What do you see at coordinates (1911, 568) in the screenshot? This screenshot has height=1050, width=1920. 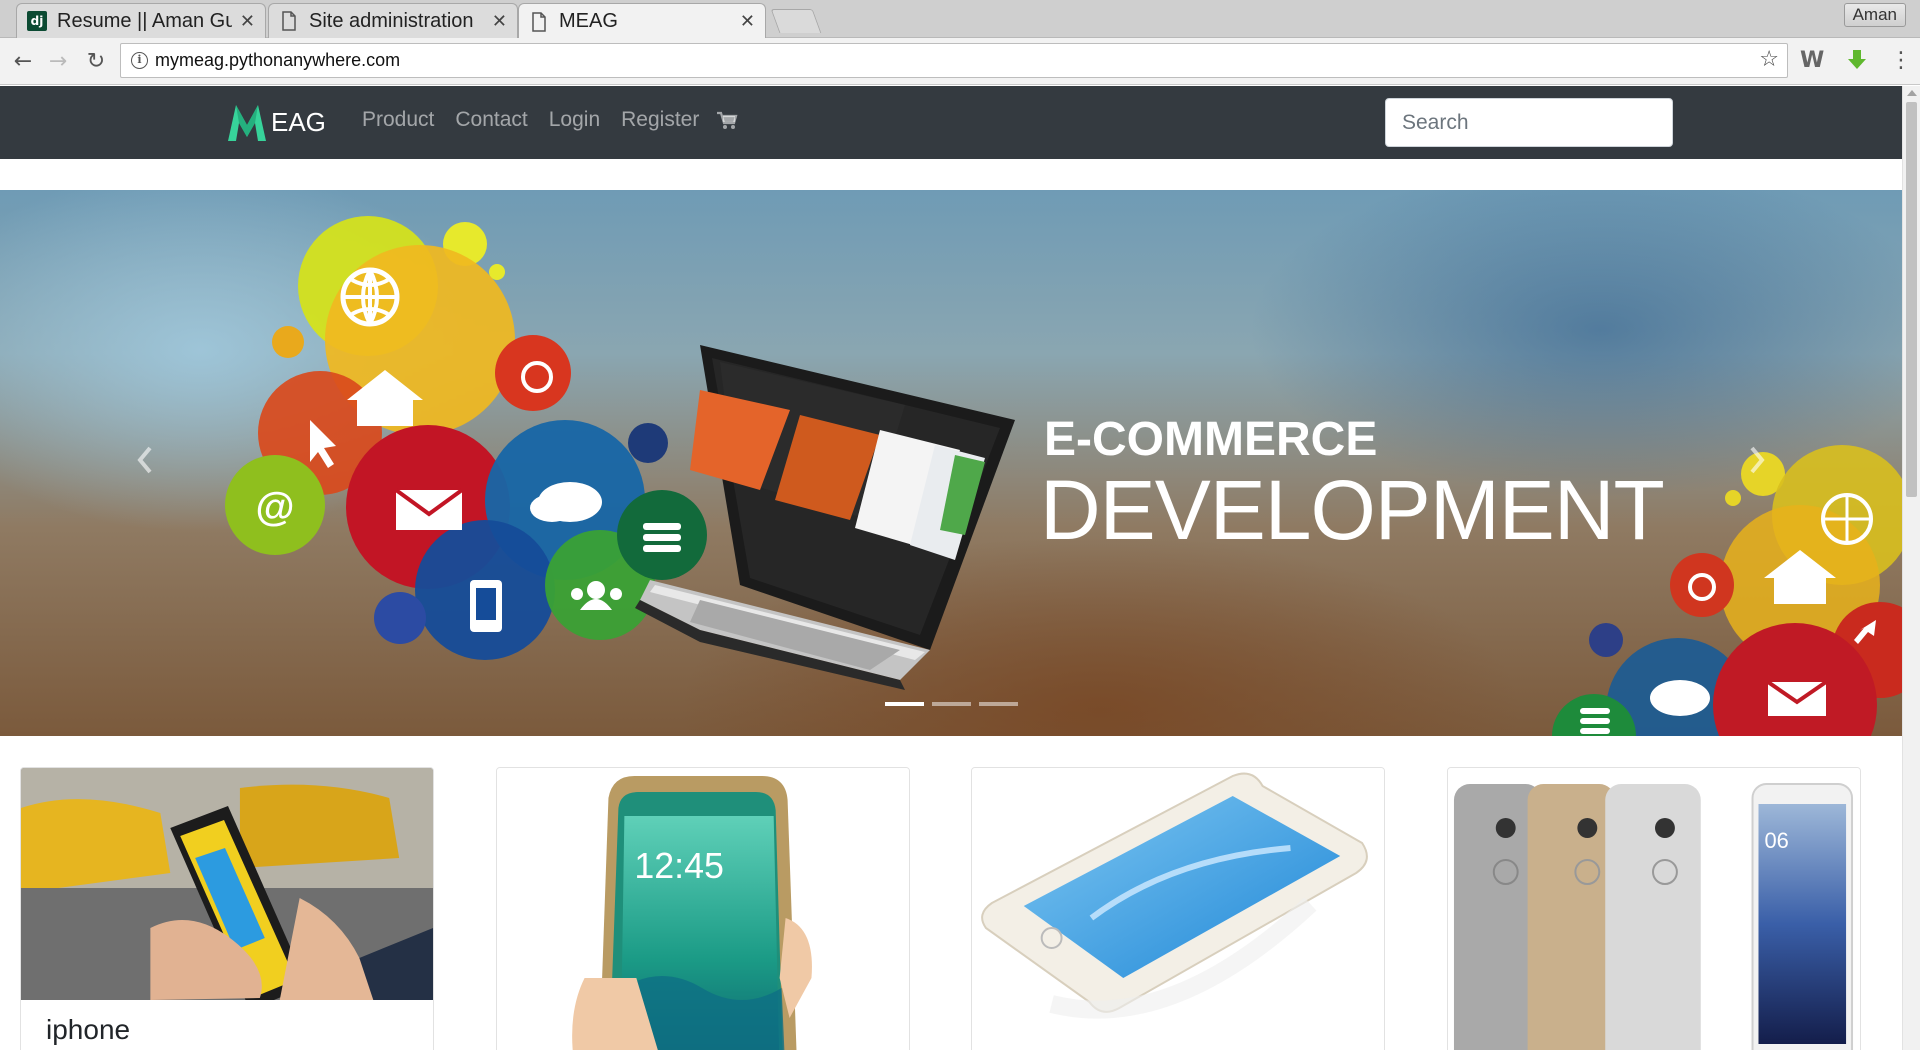 I see `page-scrollbar` at bounding box center [1911, 568].